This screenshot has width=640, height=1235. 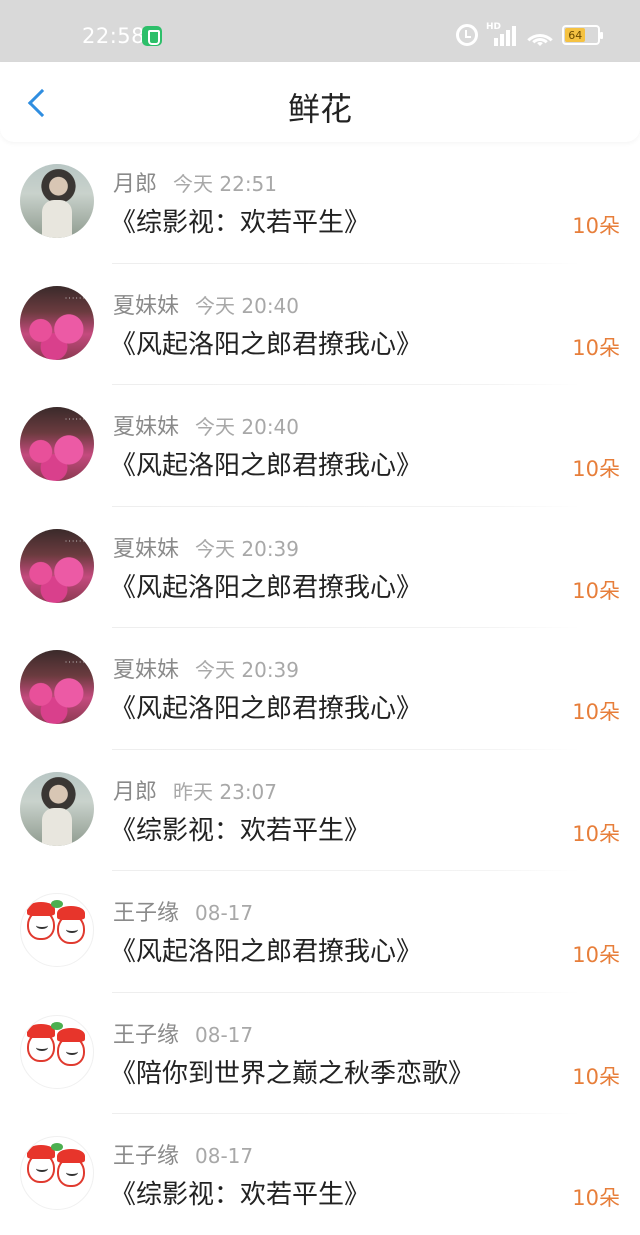 What do you see at coordinates (114, 36) in the screenshot?
I see `status-time: 22:58` at bounding box center [114, 36].